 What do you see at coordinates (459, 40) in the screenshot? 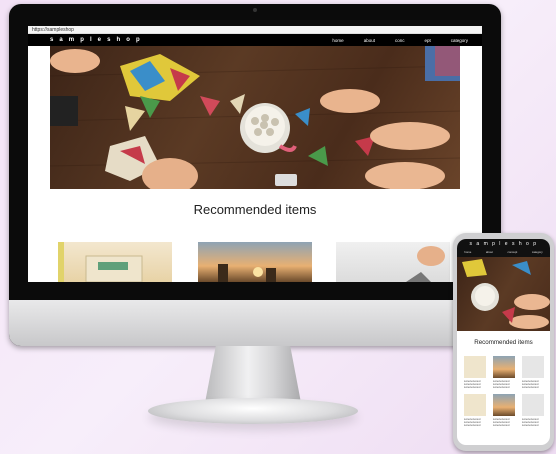
I see `nav-category: category` at bounding box center [459, 40].